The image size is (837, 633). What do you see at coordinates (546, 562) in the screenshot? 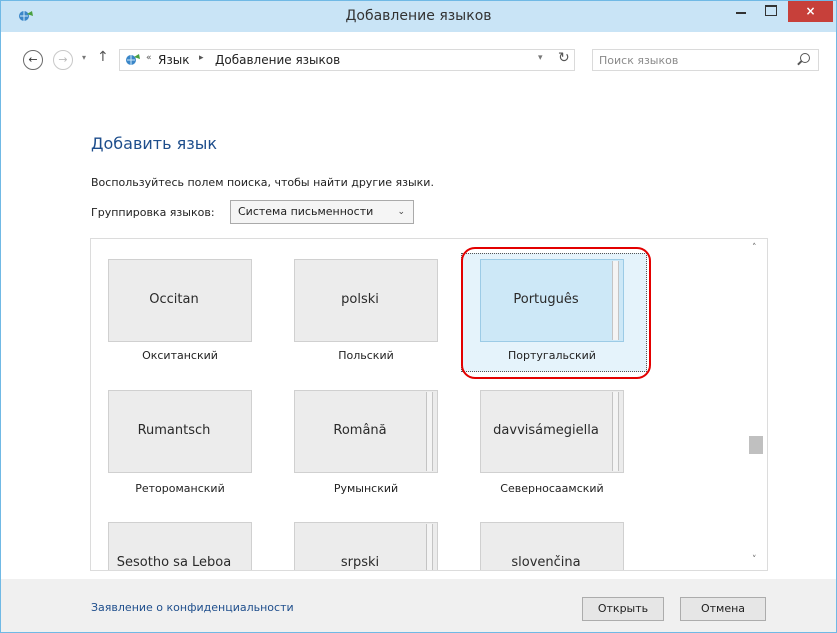
I see `language-native-name: slovenčina` at bounding box center [546, 562].